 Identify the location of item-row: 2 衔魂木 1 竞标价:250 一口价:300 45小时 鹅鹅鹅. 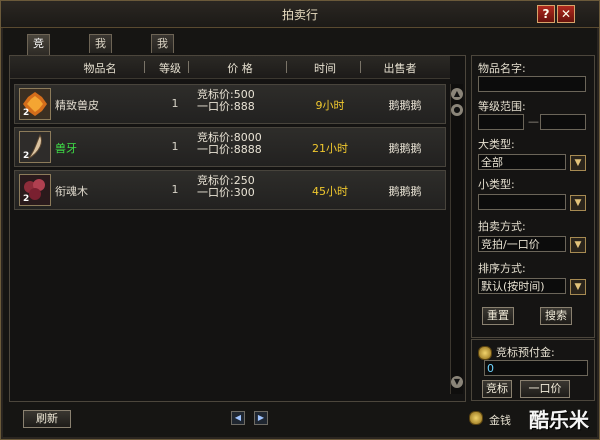
(230, 190).